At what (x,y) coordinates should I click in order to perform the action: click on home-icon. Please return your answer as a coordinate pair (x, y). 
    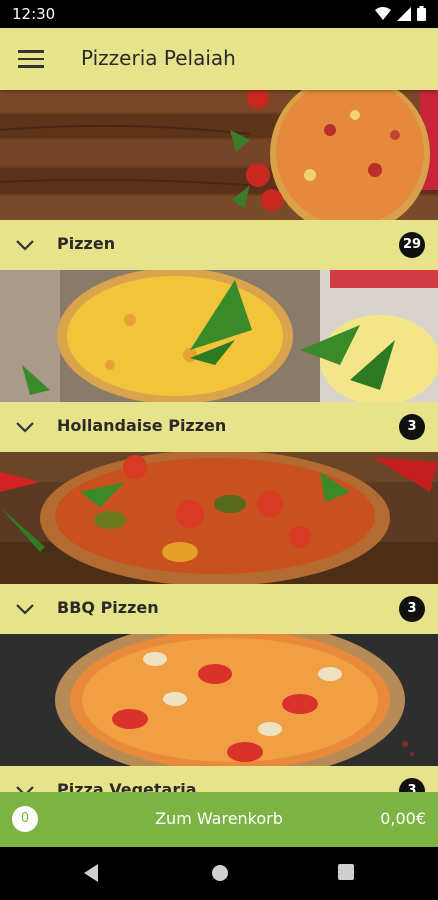
    Looking at the image, I should click on (220, 873).